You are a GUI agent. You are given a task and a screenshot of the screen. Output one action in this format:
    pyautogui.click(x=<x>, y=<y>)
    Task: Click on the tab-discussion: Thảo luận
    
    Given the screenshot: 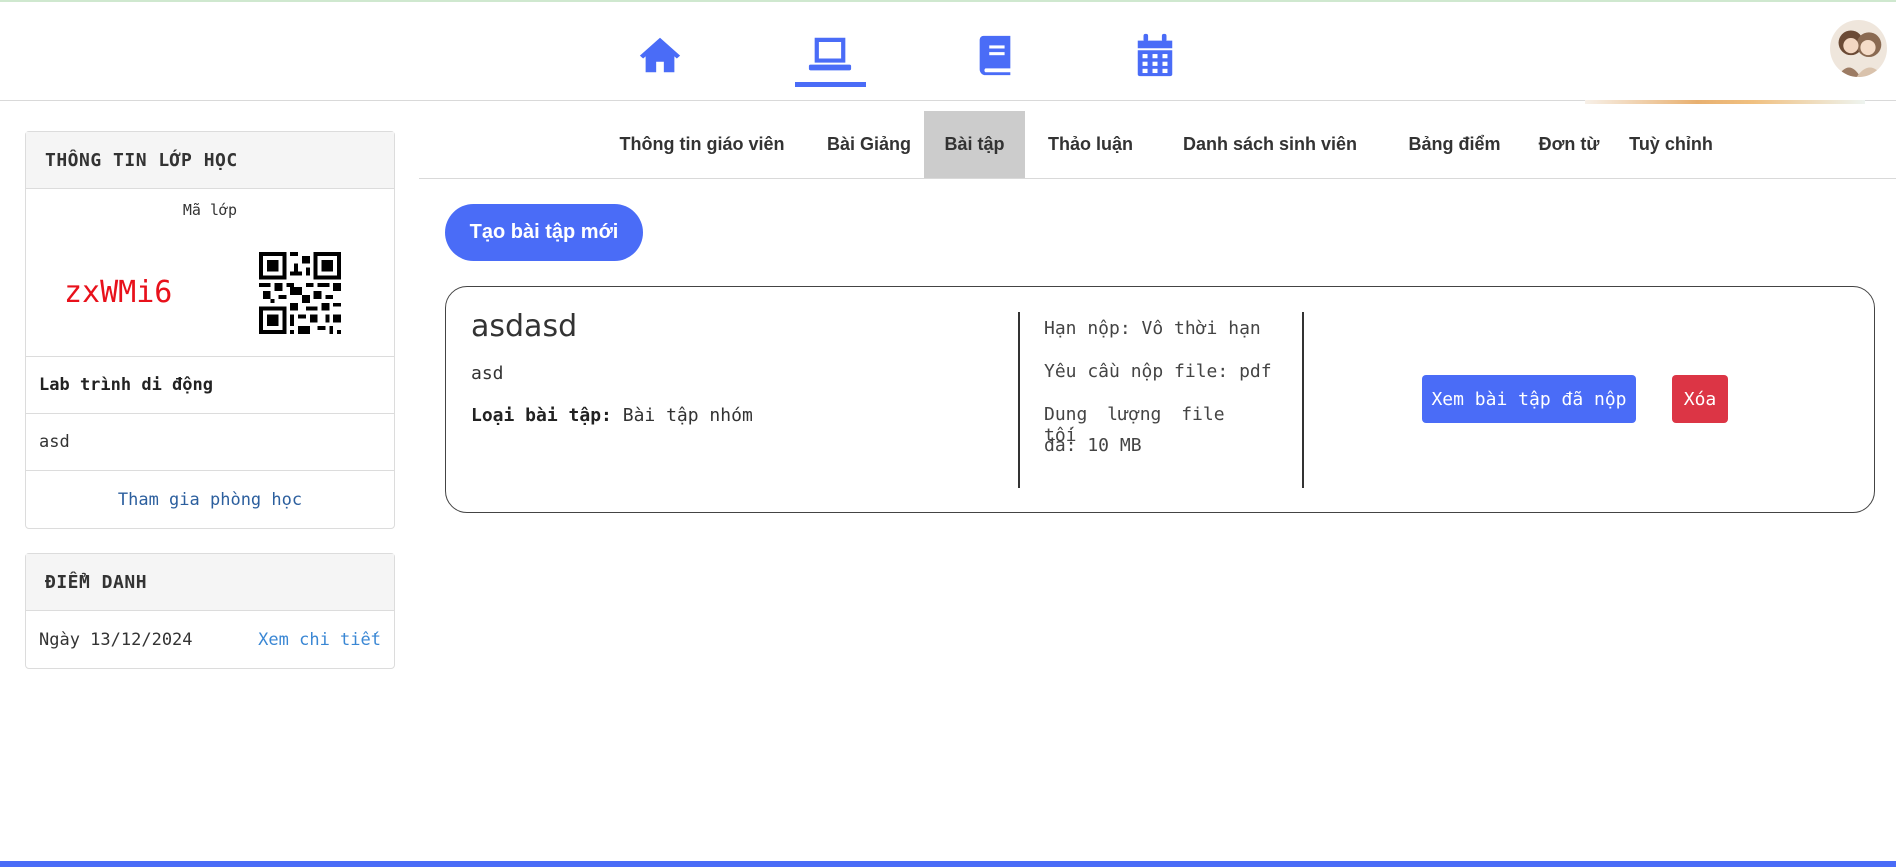 What is the action you would take?
    pyautogui.click(x=1090, y=144)
    